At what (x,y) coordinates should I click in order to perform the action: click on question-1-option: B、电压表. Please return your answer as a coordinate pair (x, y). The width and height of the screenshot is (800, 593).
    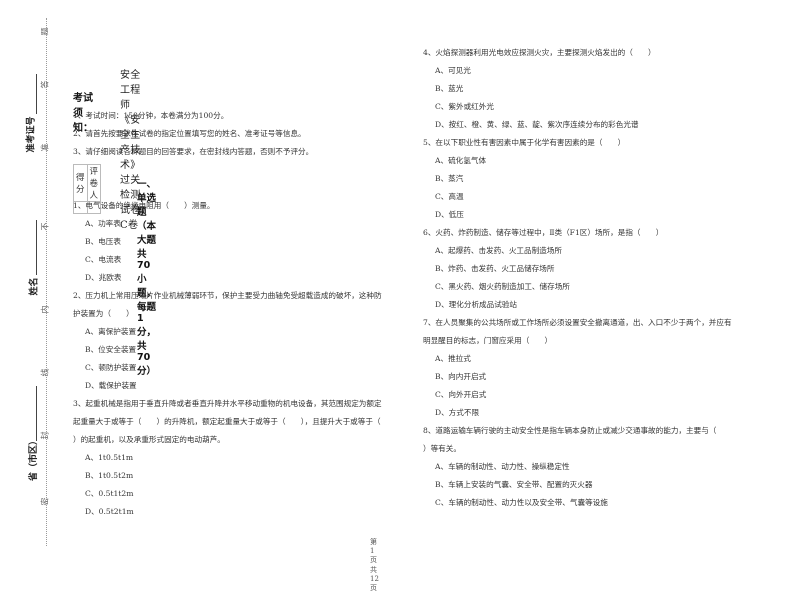
    Looking at the image, I should click on (103, 241).